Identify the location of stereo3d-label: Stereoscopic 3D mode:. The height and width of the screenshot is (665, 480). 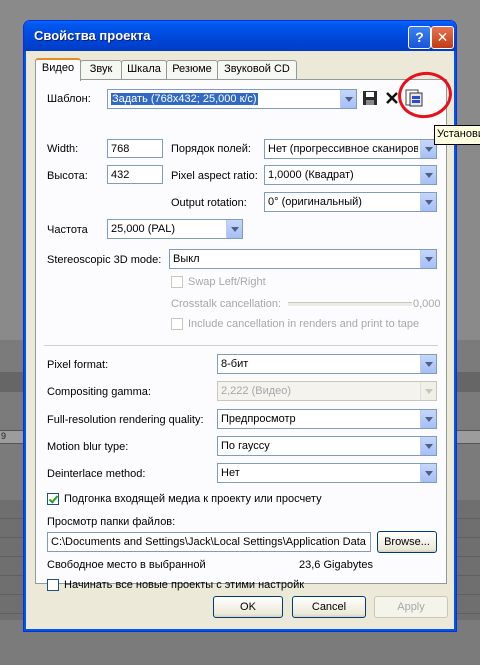
(104, 260).